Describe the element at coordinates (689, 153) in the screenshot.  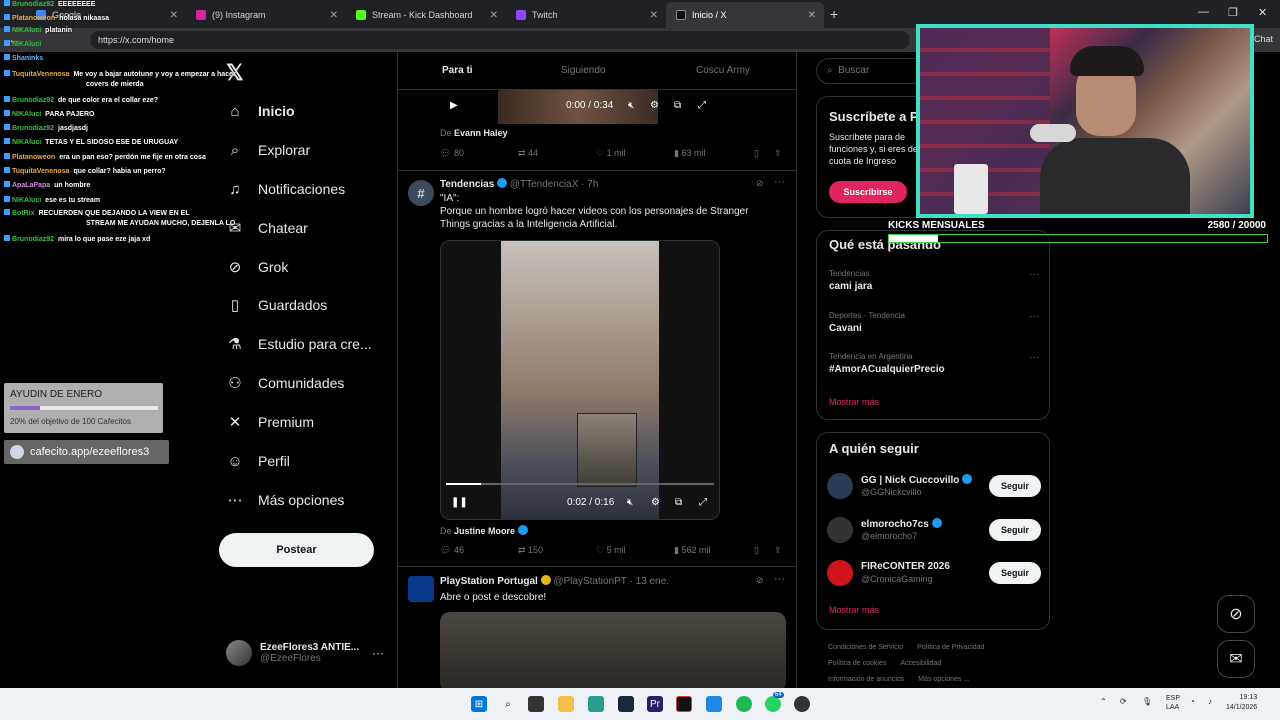
I see `views-button: ▮ 63 mil` at that location.